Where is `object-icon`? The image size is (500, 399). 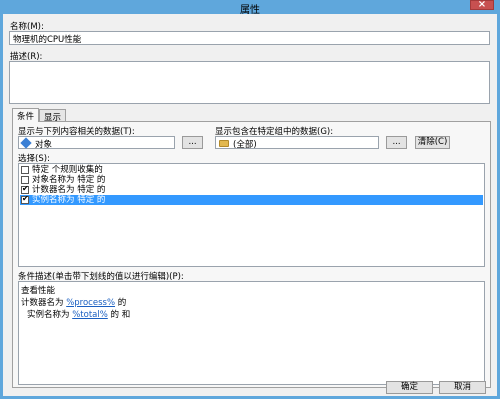
object-icon is located at coordinates (26, 143).